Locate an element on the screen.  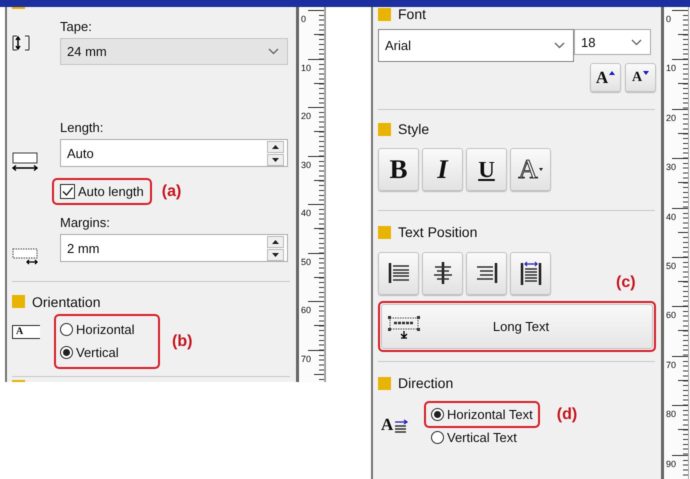
text-frame-icon is located at coordinates (404, 326).